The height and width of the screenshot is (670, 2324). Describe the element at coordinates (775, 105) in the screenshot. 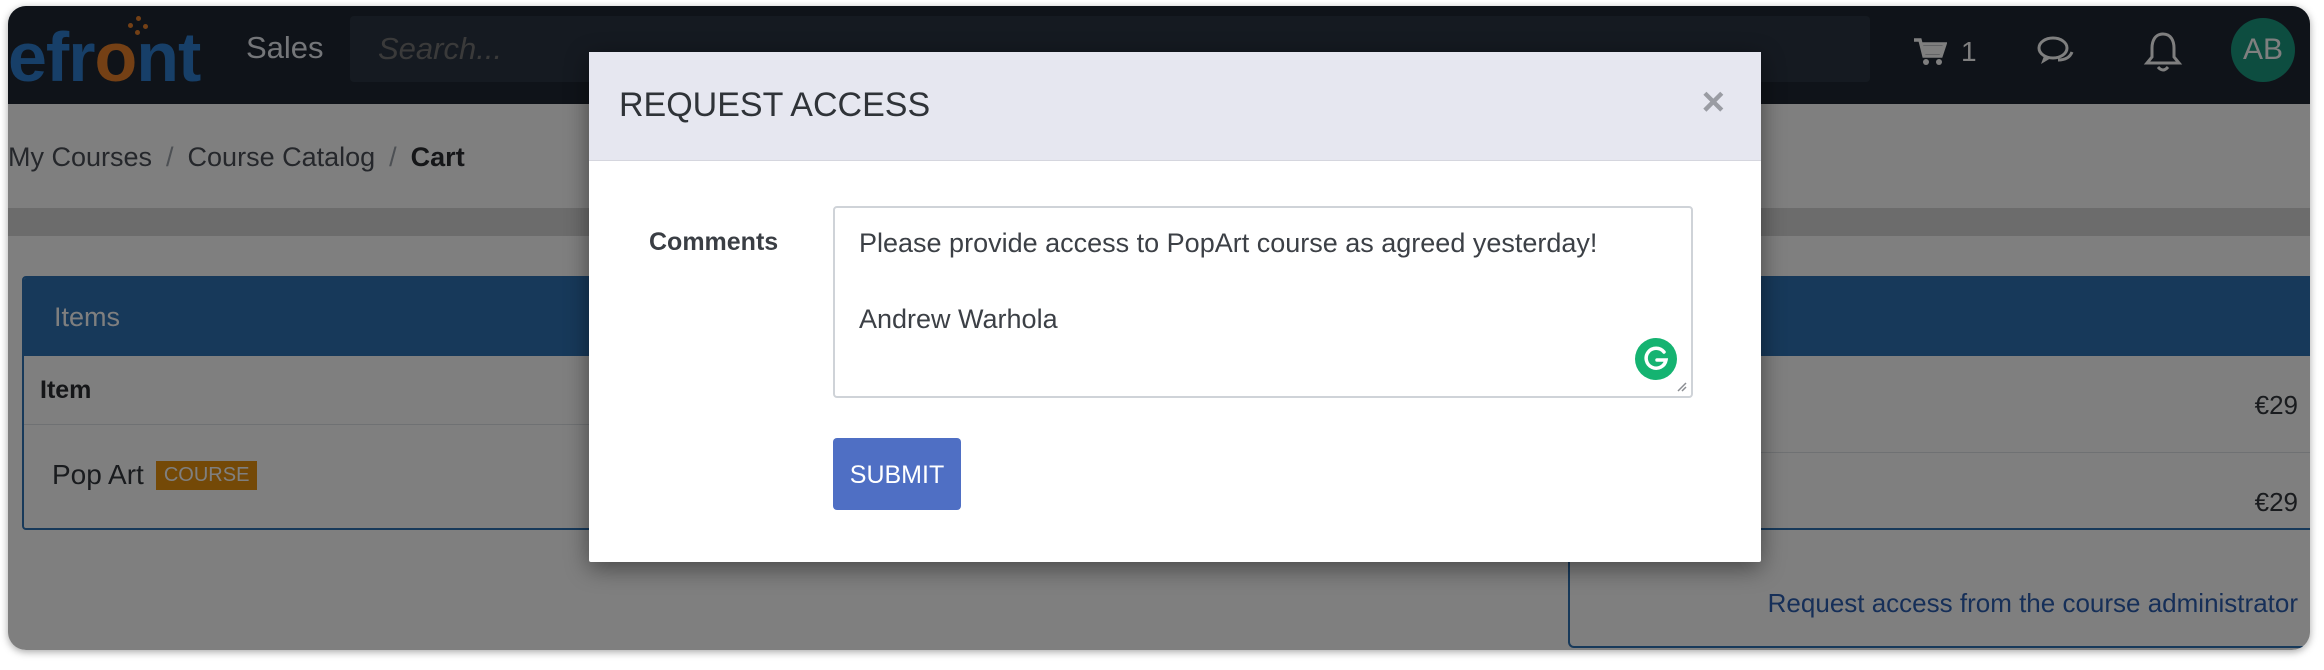

I see `modal-title: REQUEST ACCESS` at that location.